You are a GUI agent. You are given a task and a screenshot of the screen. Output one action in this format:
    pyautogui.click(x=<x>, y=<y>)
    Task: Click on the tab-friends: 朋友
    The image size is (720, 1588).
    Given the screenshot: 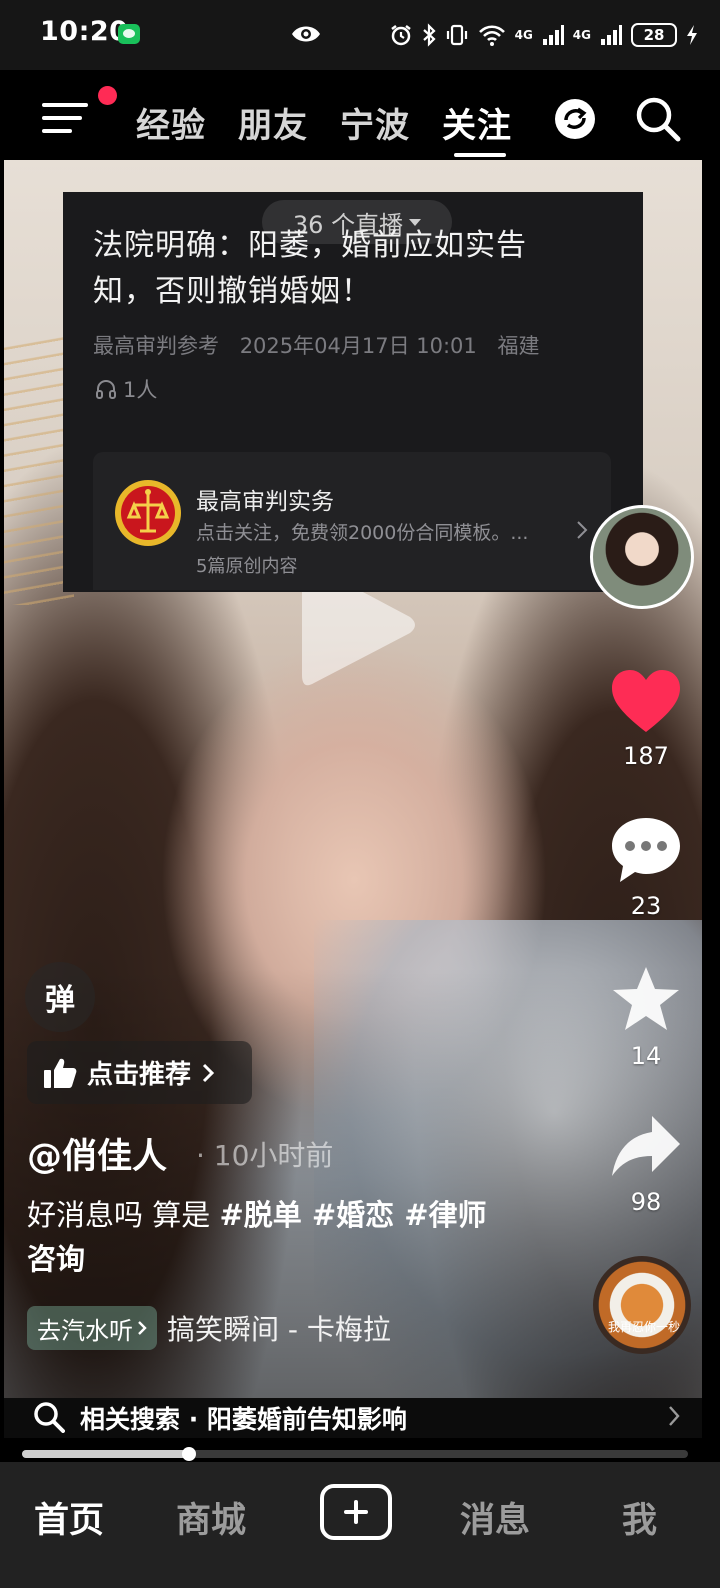 What is the action you would take?
    pyautogui.click(x=273, y=122)
    